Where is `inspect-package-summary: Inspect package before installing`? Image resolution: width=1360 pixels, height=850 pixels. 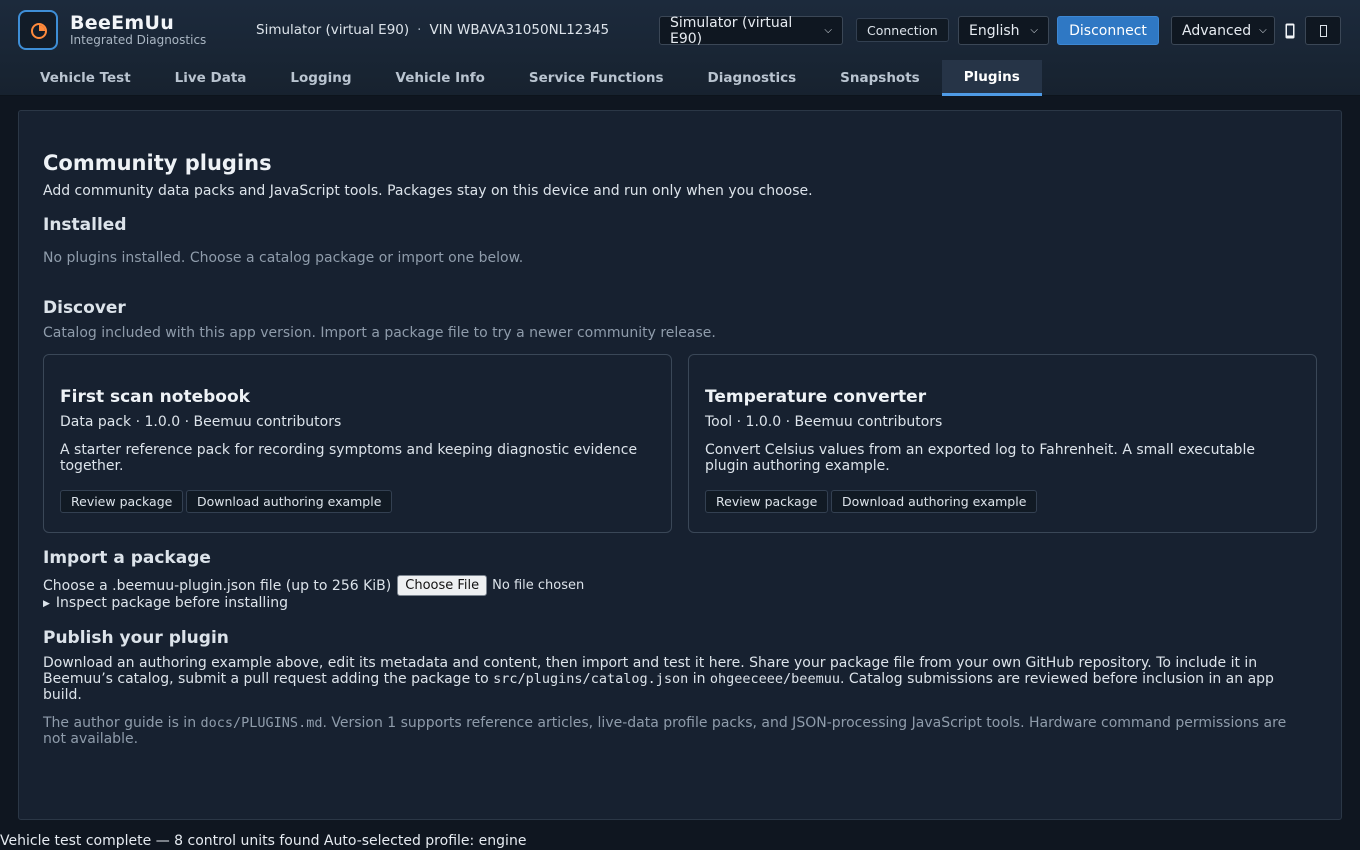
inspect-package-summary: Inspect package before installing is located at coordinates (171, 603).